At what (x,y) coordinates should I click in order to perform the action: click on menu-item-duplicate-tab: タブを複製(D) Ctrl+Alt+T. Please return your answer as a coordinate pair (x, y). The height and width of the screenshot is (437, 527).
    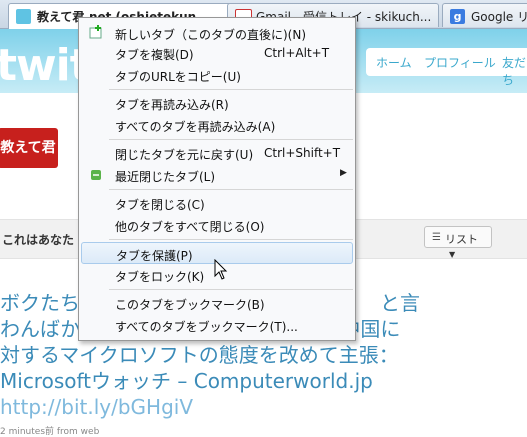
    Looking at the image, I should click on (217, 53).